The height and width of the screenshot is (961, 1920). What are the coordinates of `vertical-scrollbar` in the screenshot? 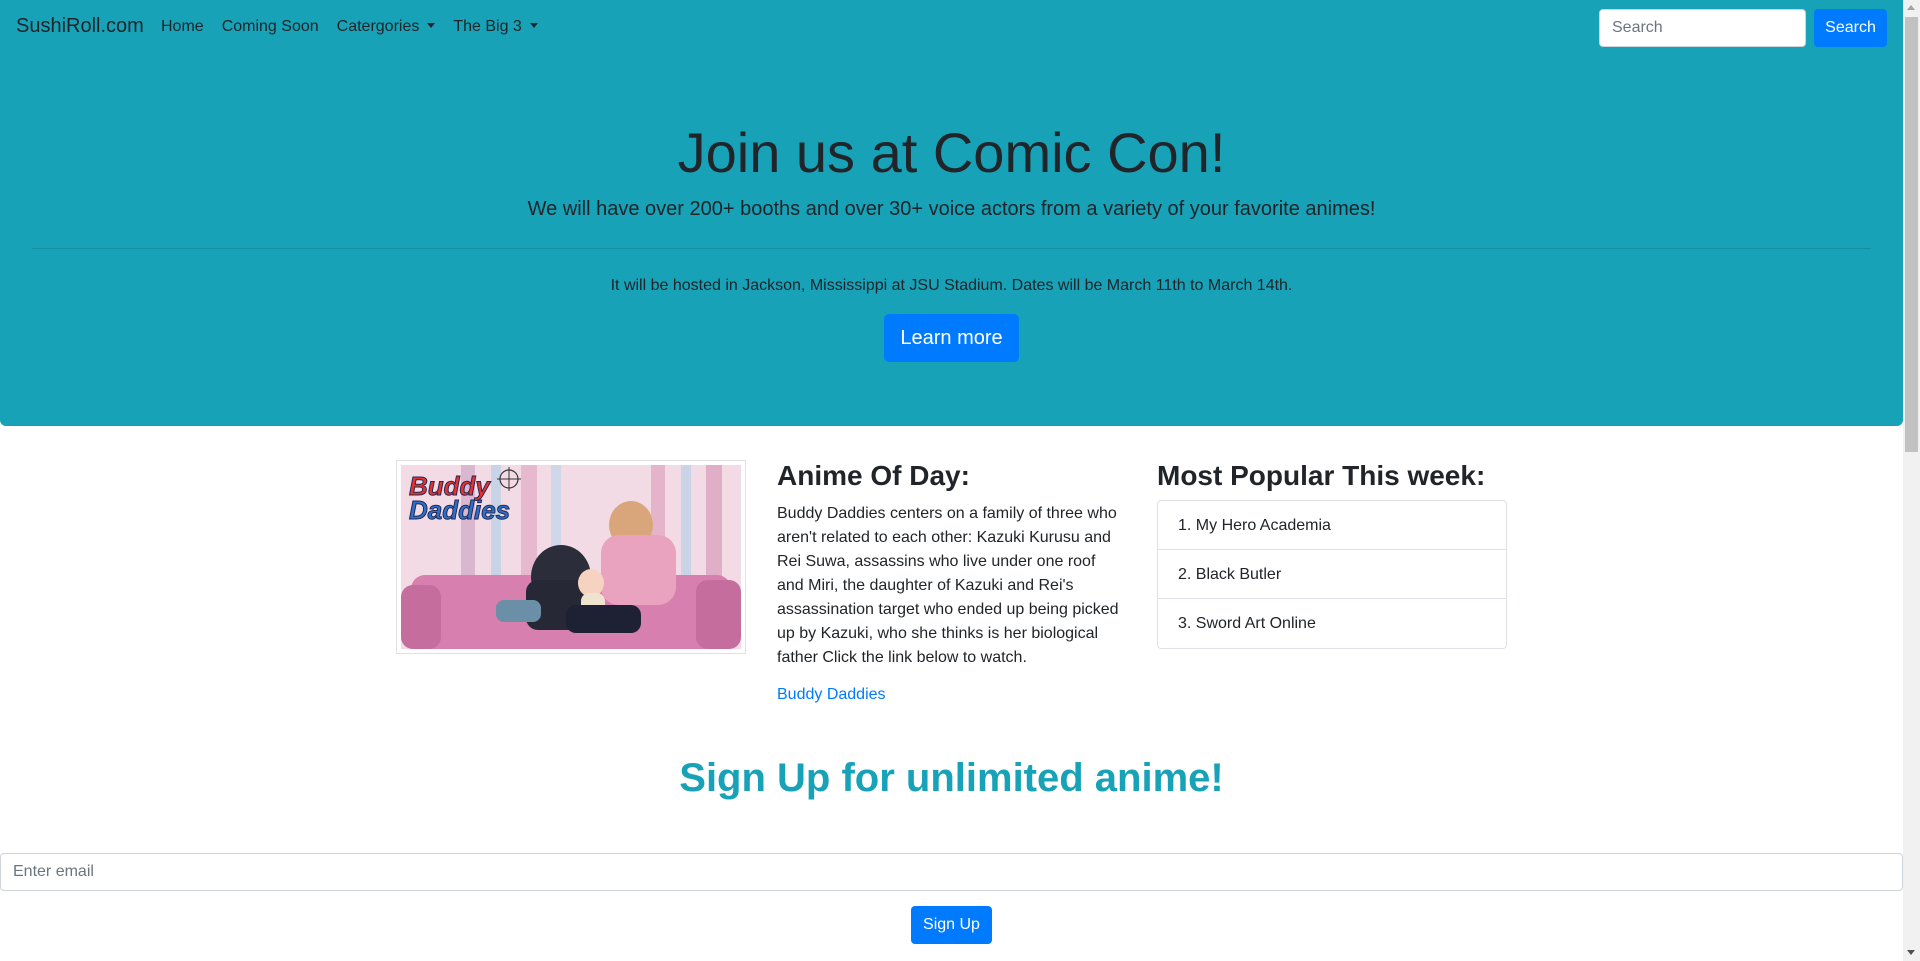 It's located at (1911, 480).